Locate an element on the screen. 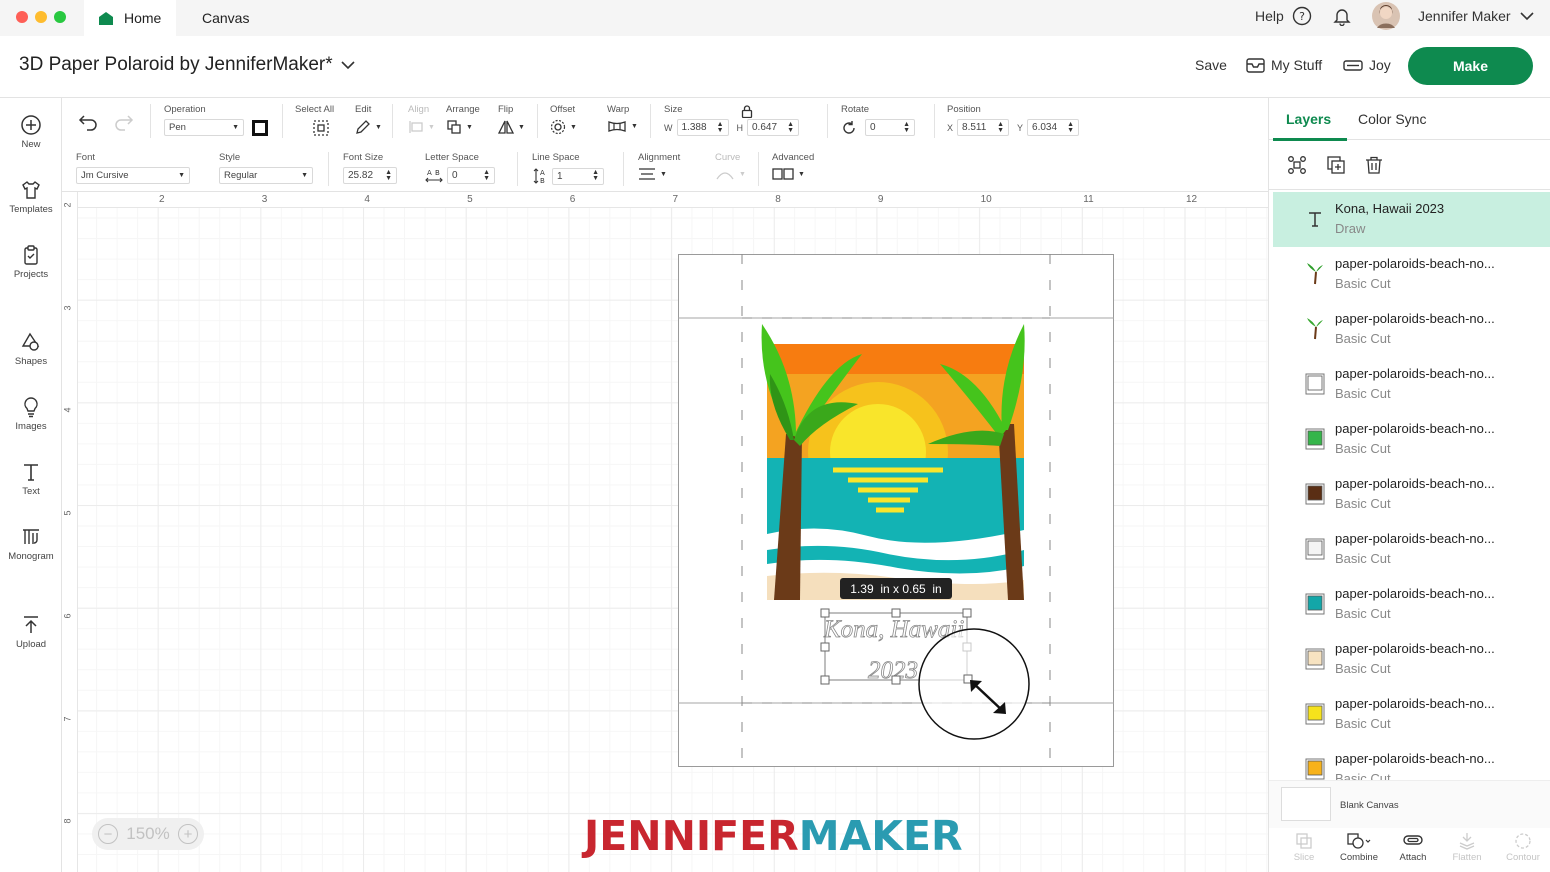 The width and height of the screenshot is (1550, 872). line-space-input: 1 ▲ ▼ is located at coordinates (578, 176).